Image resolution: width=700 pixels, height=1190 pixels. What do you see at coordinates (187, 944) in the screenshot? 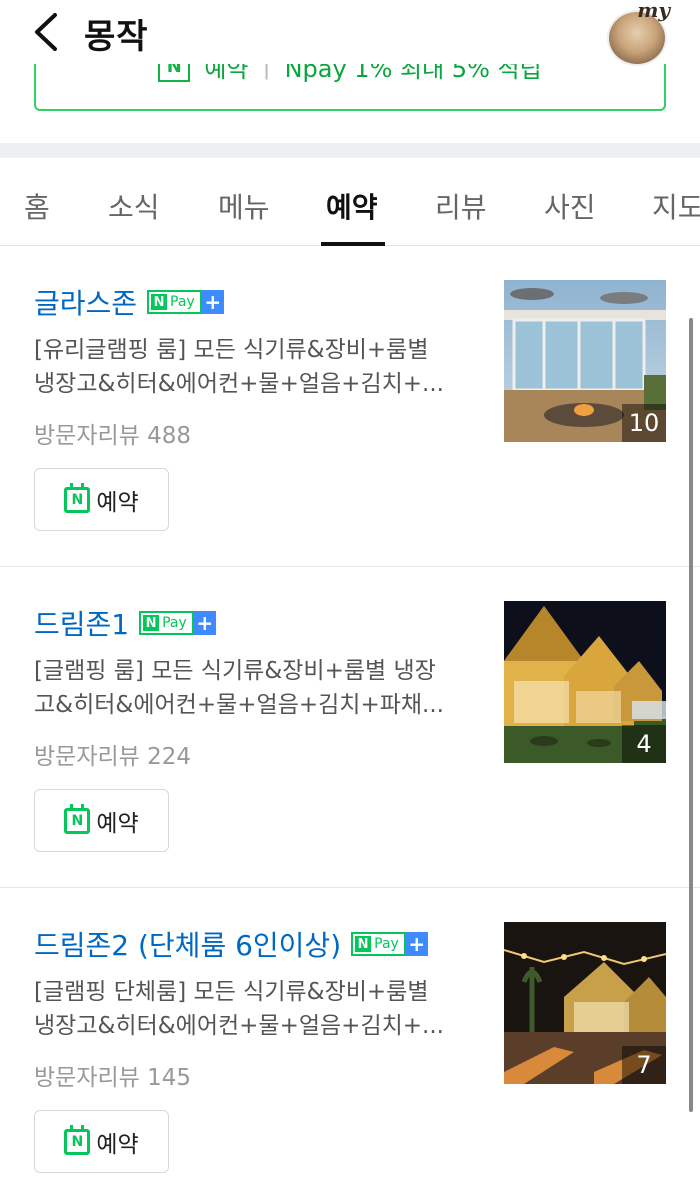
I see `item-title: 드림존2 (단체룸 6인이상)` at bounding box center [187, 944].